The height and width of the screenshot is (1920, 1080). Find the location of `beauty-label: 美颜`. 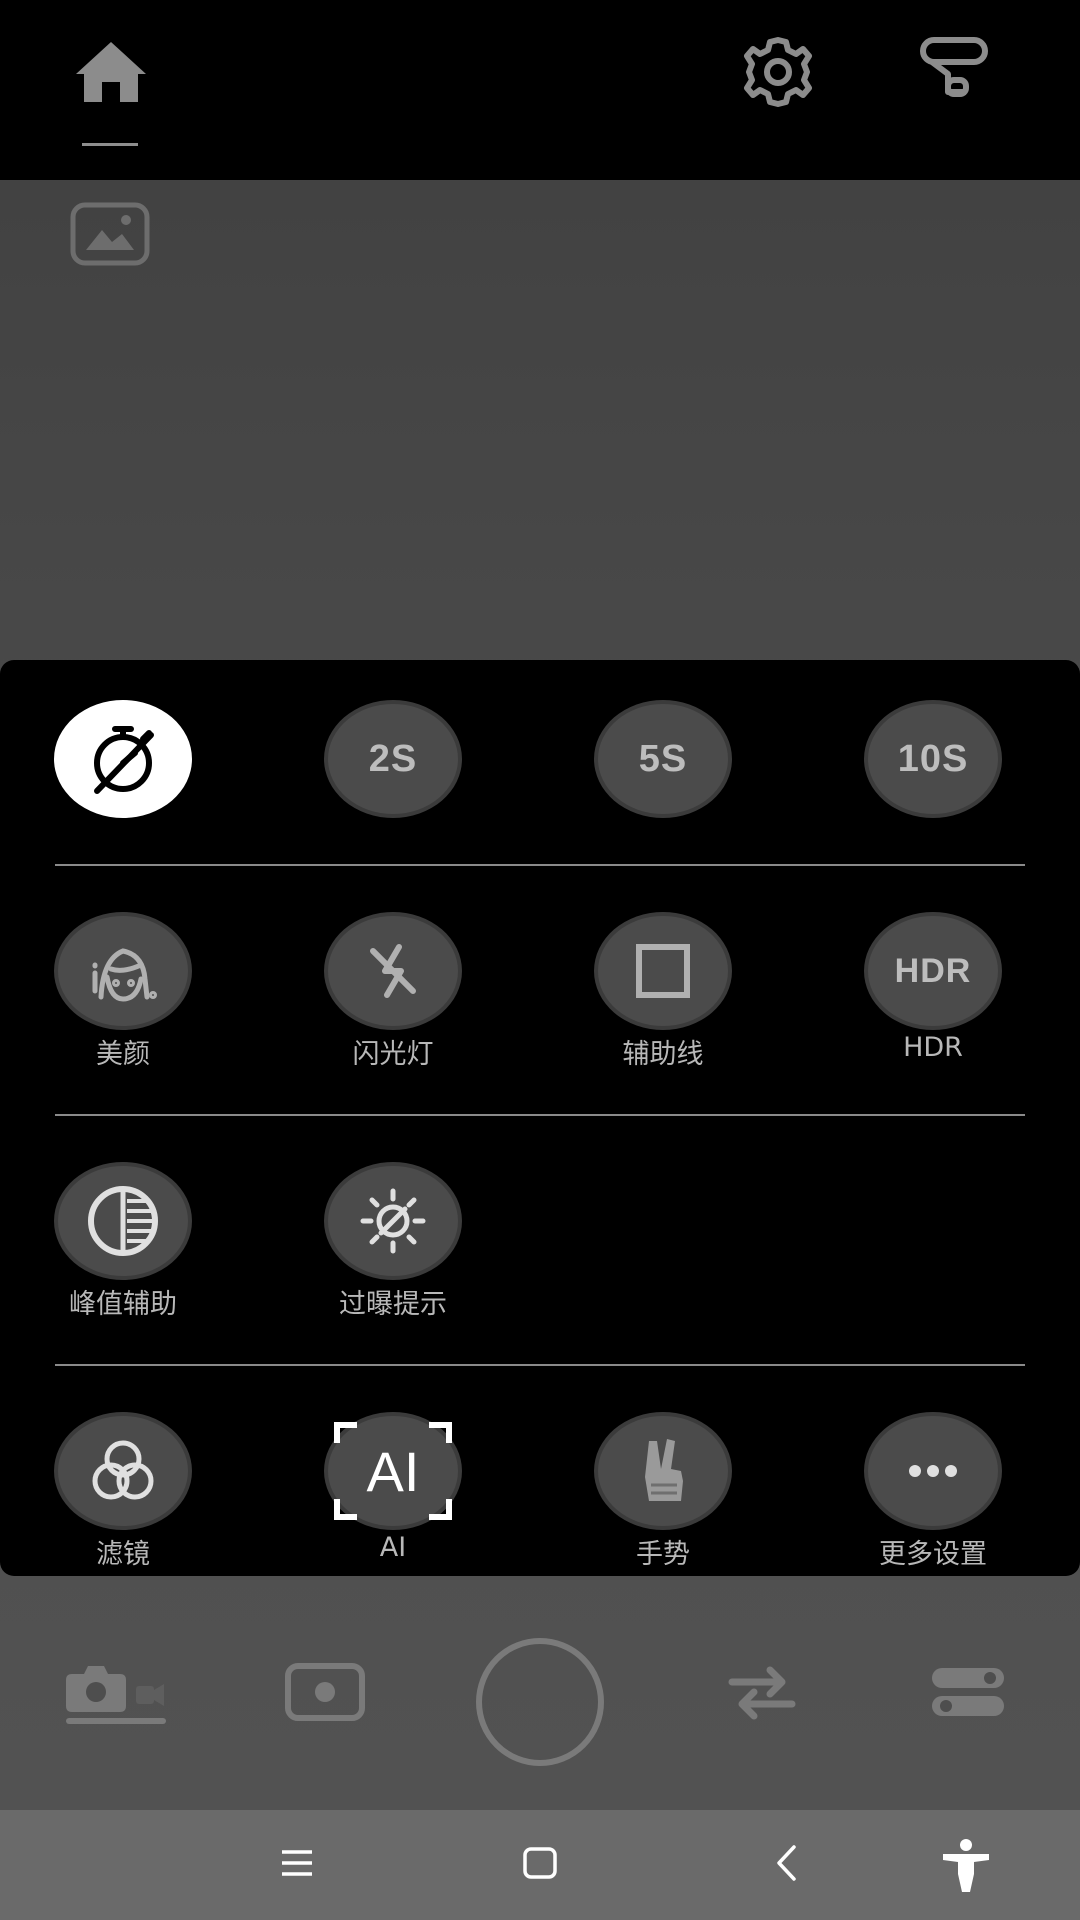

beauty-label: 美颜 is located at coordinates (123, 1054).